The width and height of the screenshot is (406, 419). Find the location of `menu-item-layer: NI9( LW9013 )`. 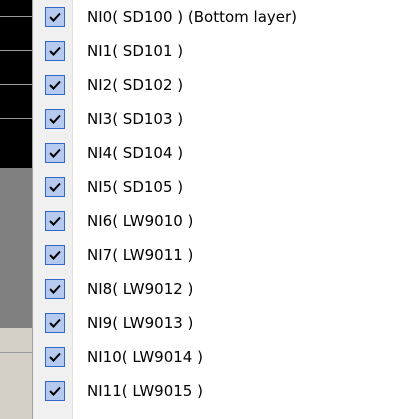

menu-item-layer: NI9( LW9013 ) is located at coordinates (219, 323).